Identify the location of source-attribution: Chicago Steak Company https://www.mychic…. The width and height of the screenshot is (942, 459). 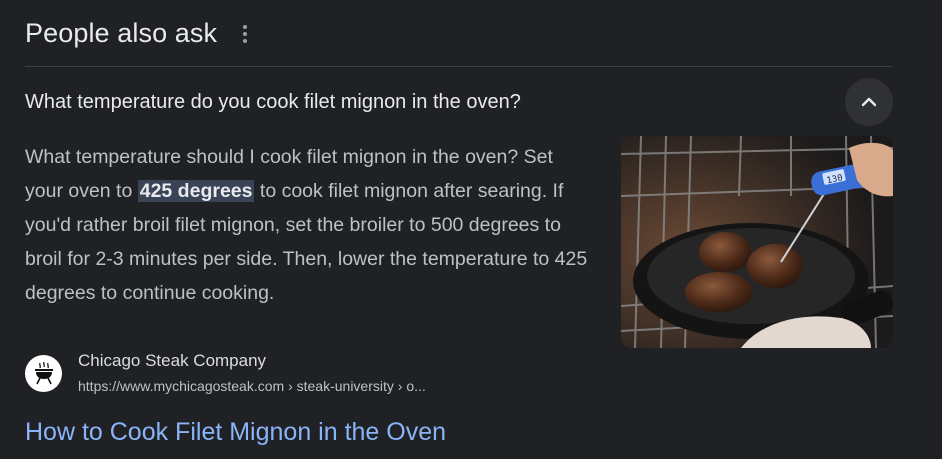
(225, 373).